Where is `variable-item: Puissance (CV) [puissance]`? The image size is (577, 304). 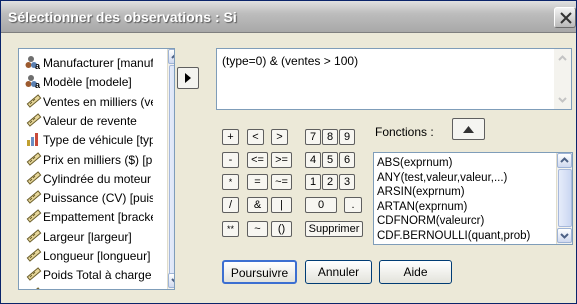 variable-item: Puissance (CV) [puissance] is located at coordinates (89, 198).